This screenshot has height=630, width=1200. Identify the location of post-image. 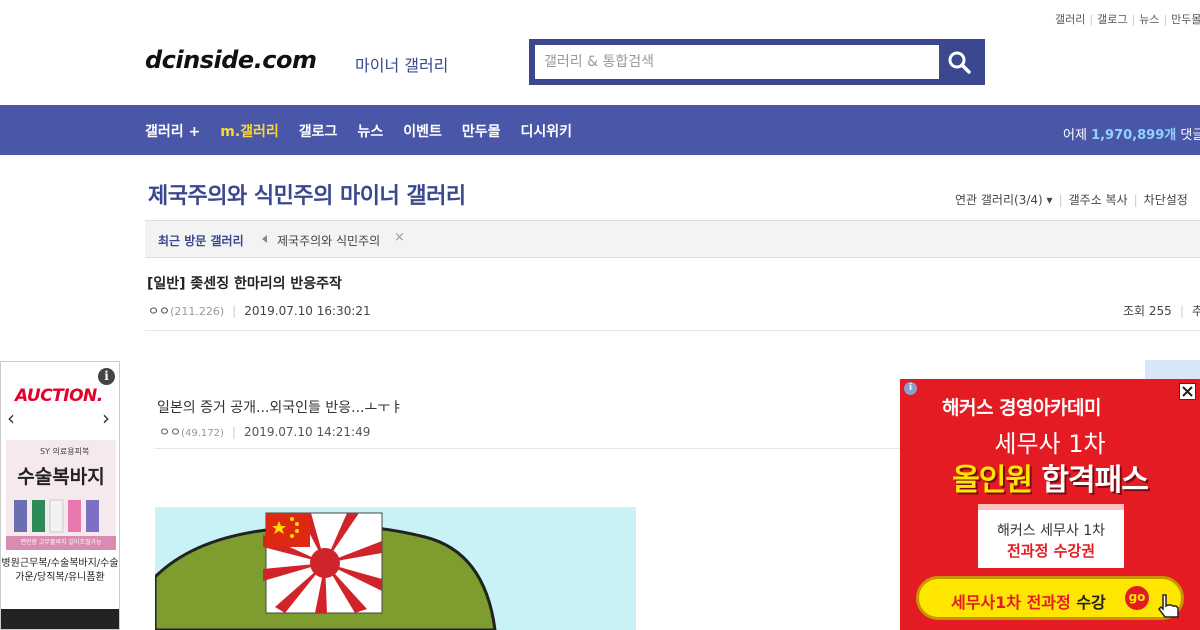
(395, 568).